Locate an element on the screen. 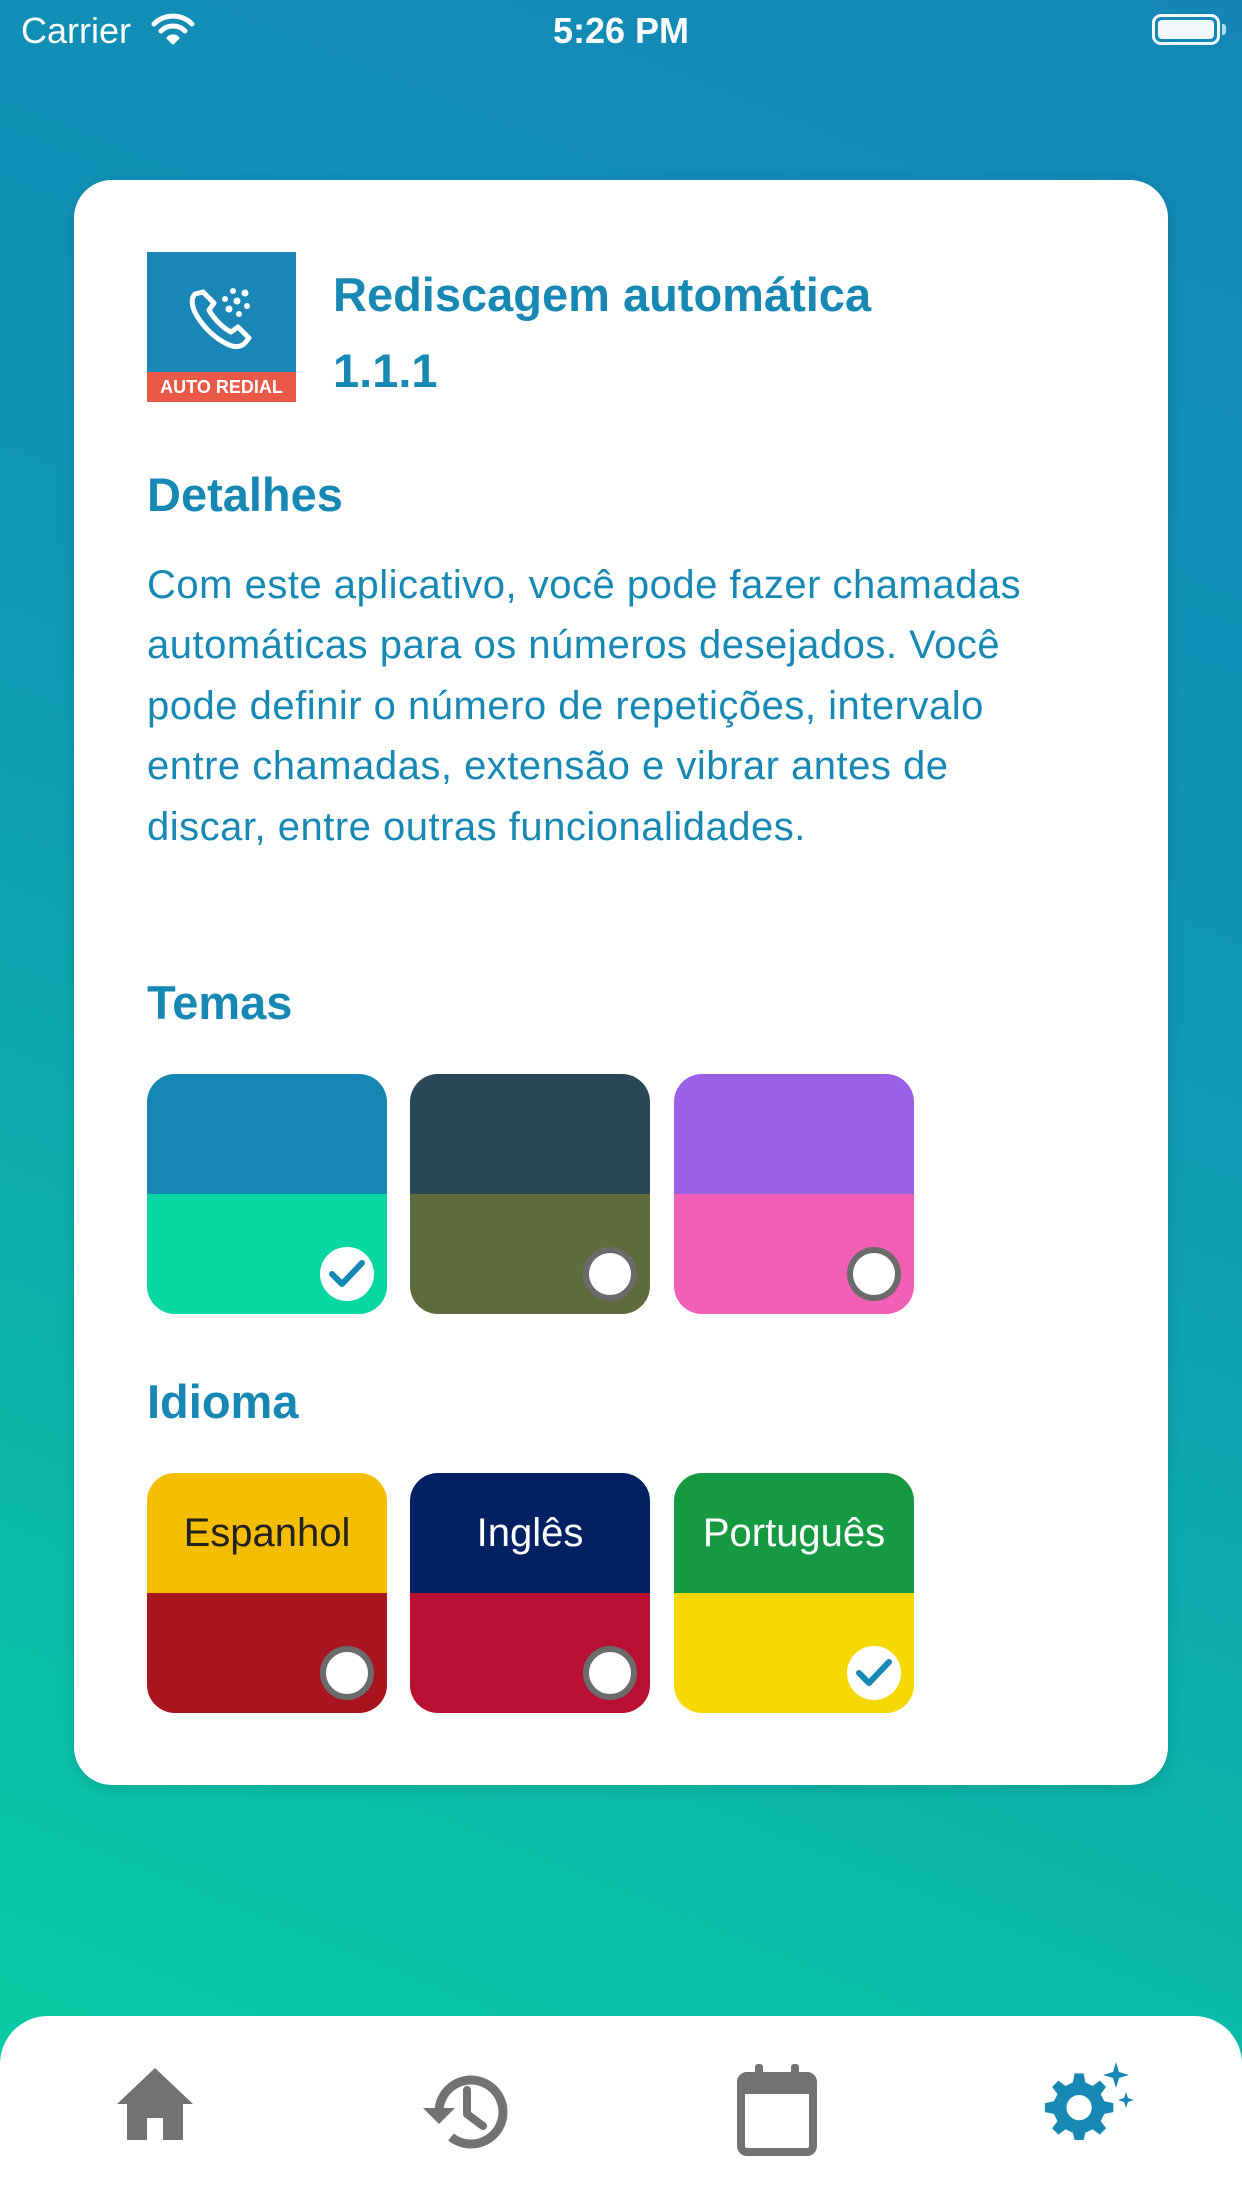 This screenshot has height=2208, width=1242. history-icon is located at coordinates (465, 2112).